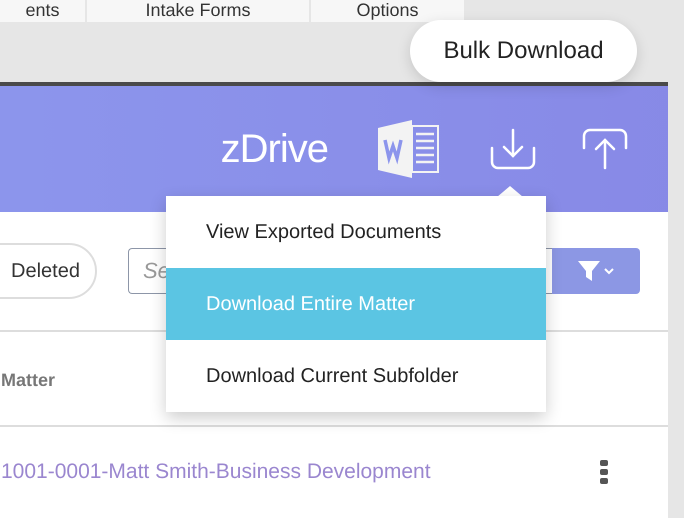 This screenshot has width=684, height=518. I want to click on tab: ents, so click(43, 11).